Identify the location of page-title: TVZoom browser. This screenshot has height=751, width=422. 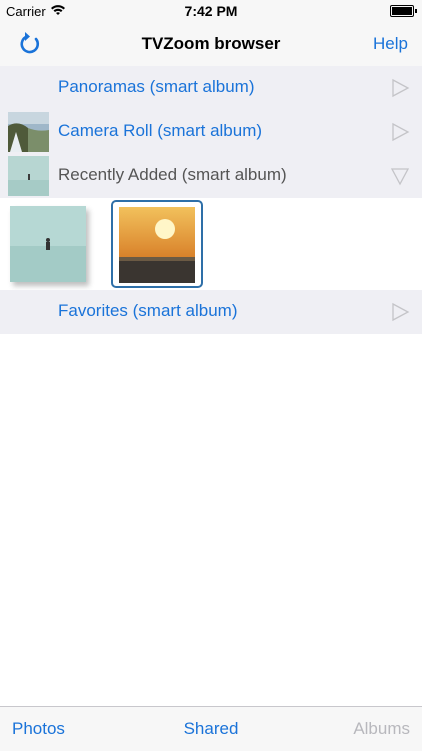
(211, 43).